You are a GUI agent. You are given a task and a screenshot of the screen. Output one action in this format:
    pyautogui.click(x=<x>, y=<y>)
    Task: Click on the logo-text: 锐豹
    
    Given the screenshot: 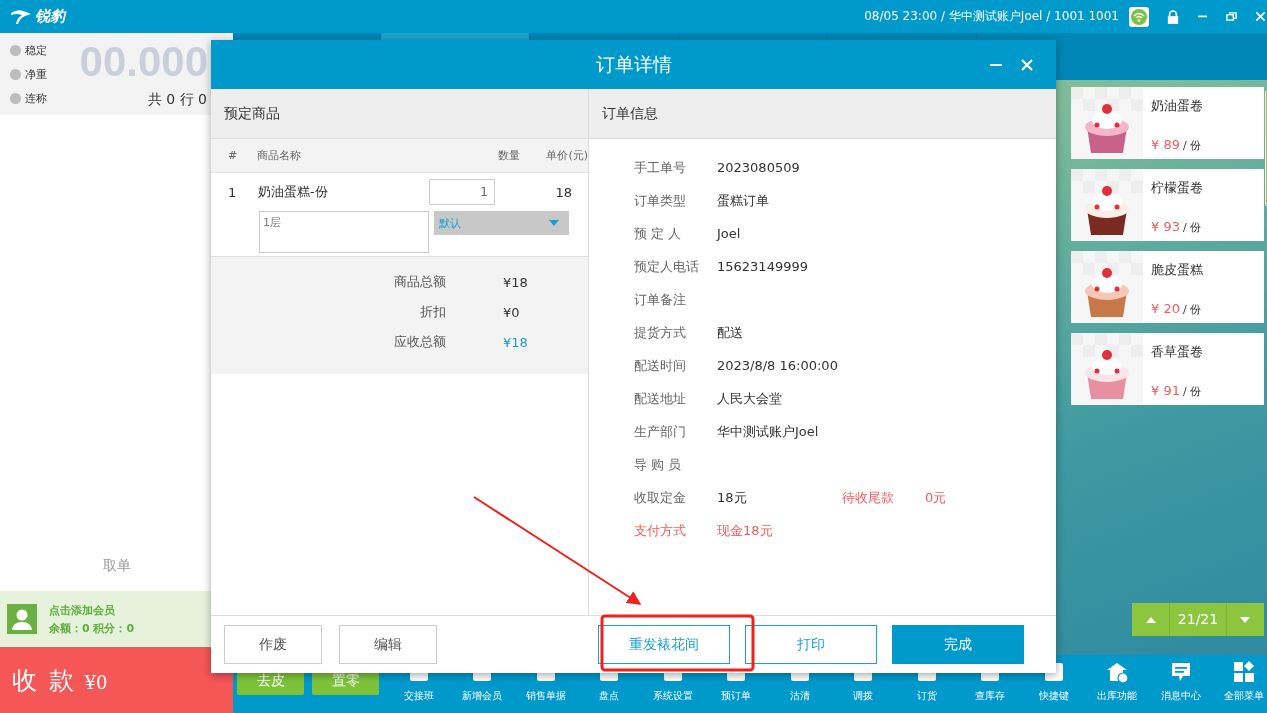 What is the action you would take?
    pyautogui.click(x=50, y=16)
    